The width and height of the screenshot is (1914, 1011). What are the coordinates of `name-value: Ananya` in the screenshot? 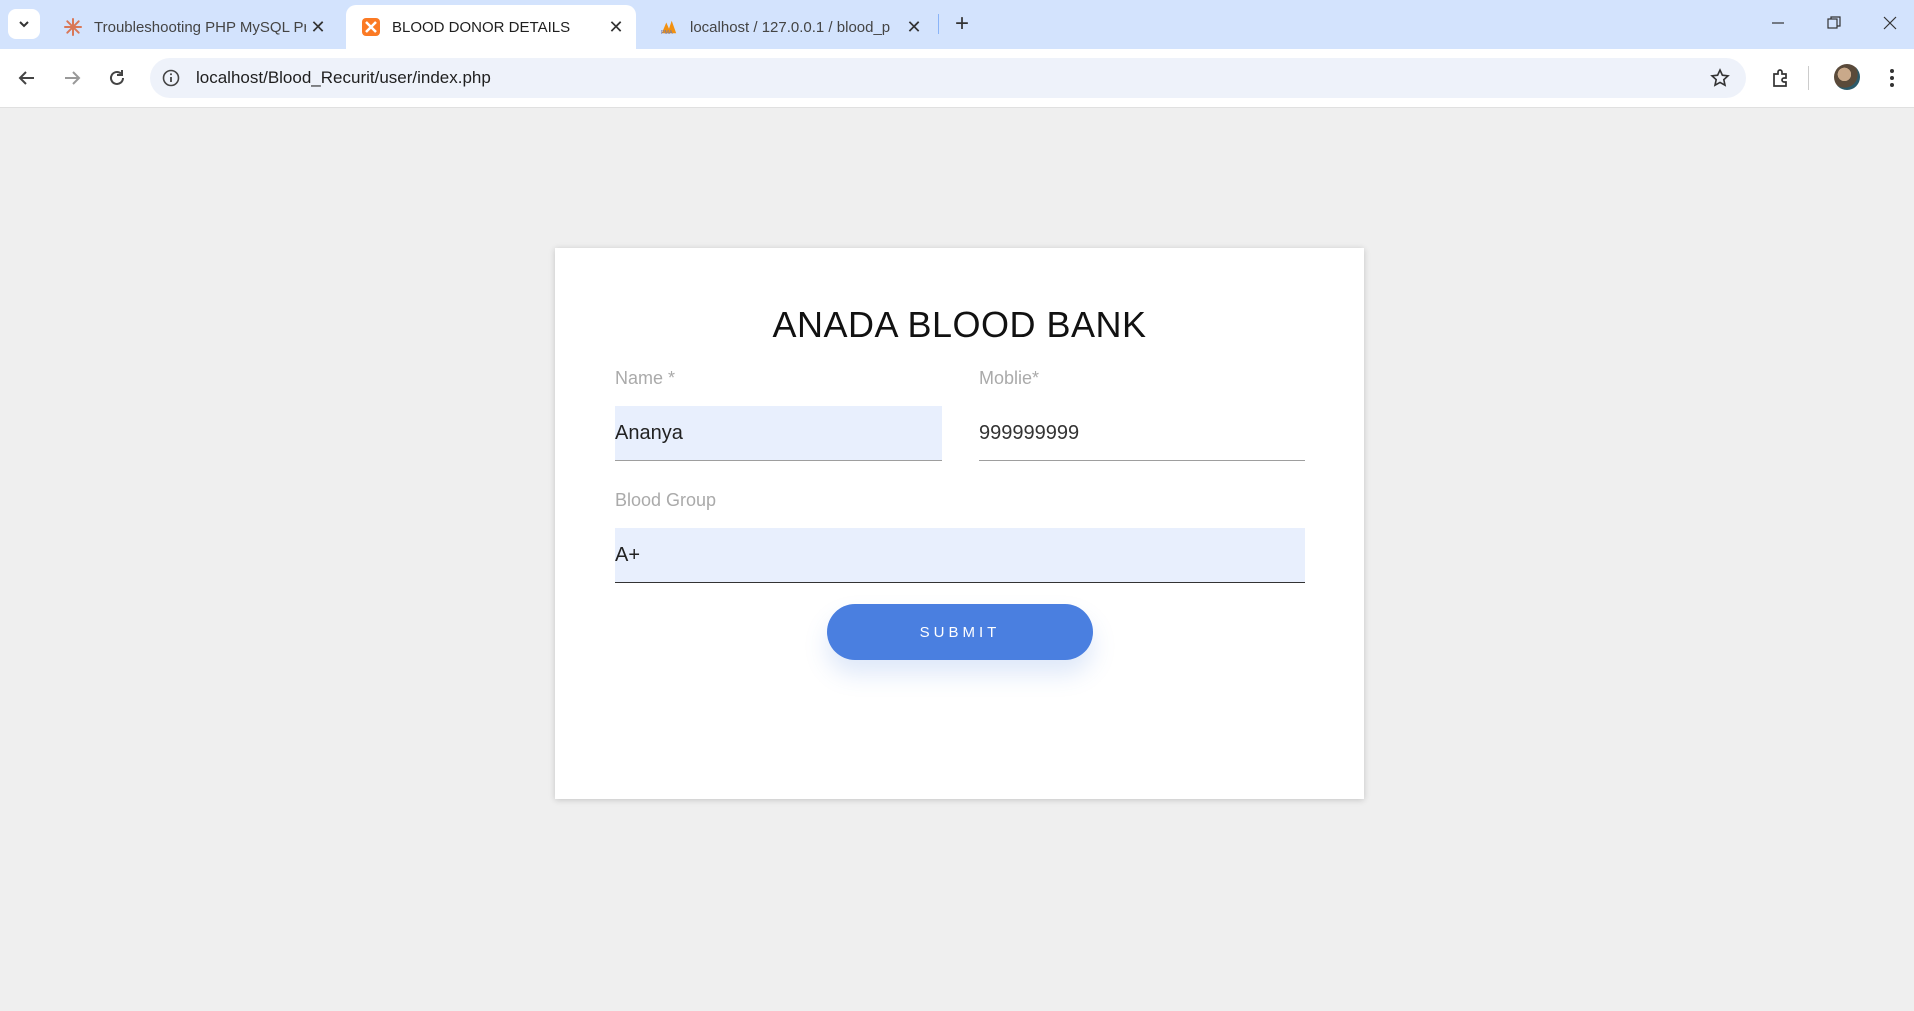 It's located at (649, 432).